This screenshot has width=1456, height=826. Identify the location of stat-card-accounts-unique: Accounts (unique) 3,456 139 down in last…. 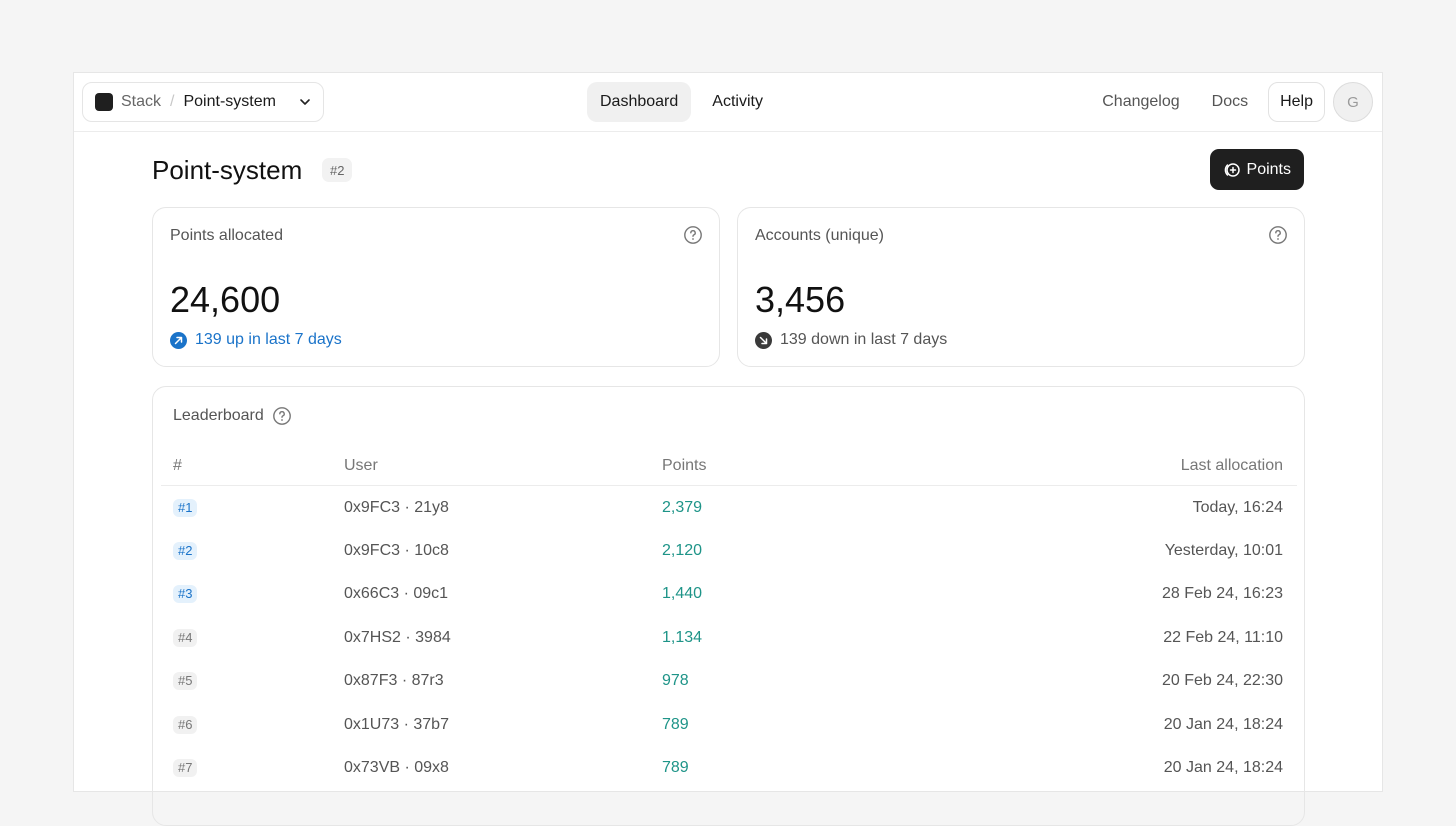
(1021, 287).